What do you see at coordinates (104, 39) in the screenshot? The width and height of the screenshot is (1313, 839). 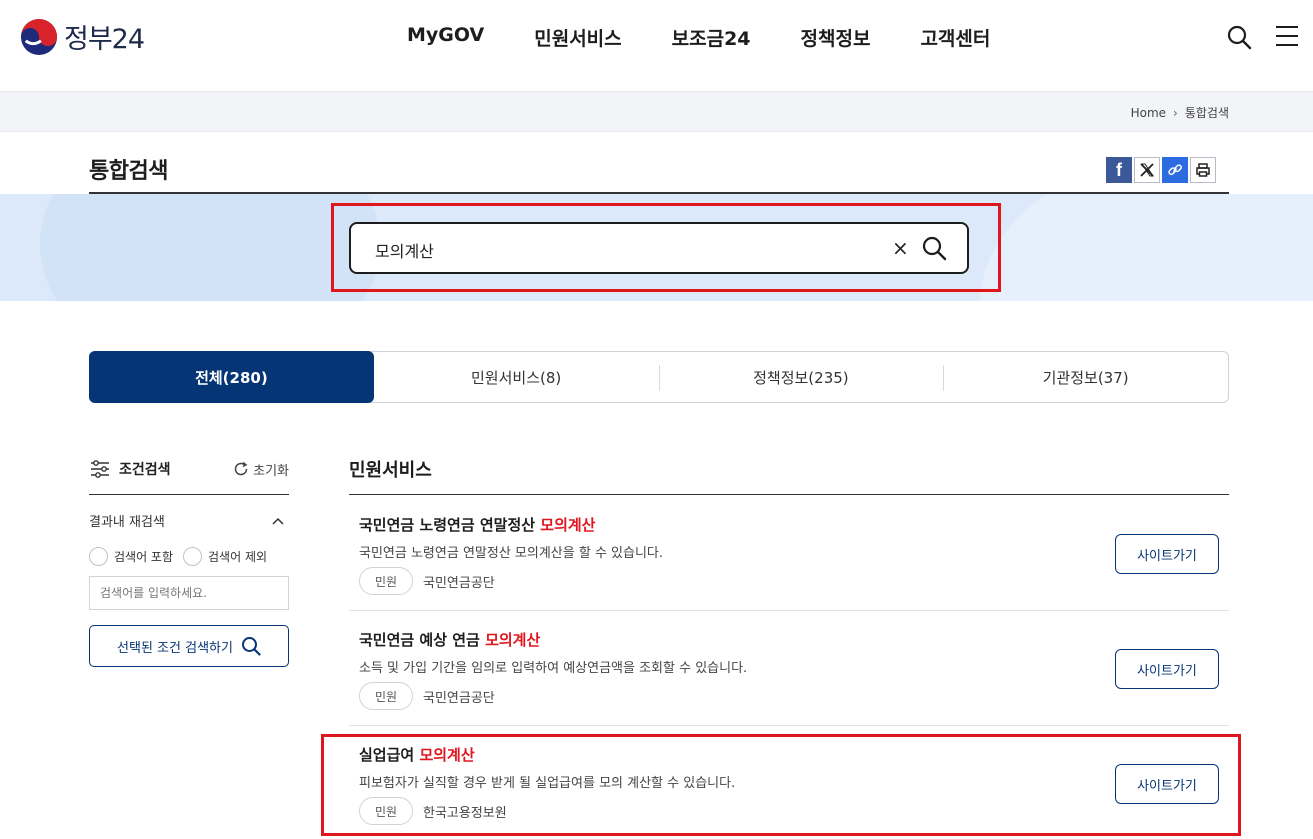 I see `logo-text: 정부24` at bounding box center [104, 39].